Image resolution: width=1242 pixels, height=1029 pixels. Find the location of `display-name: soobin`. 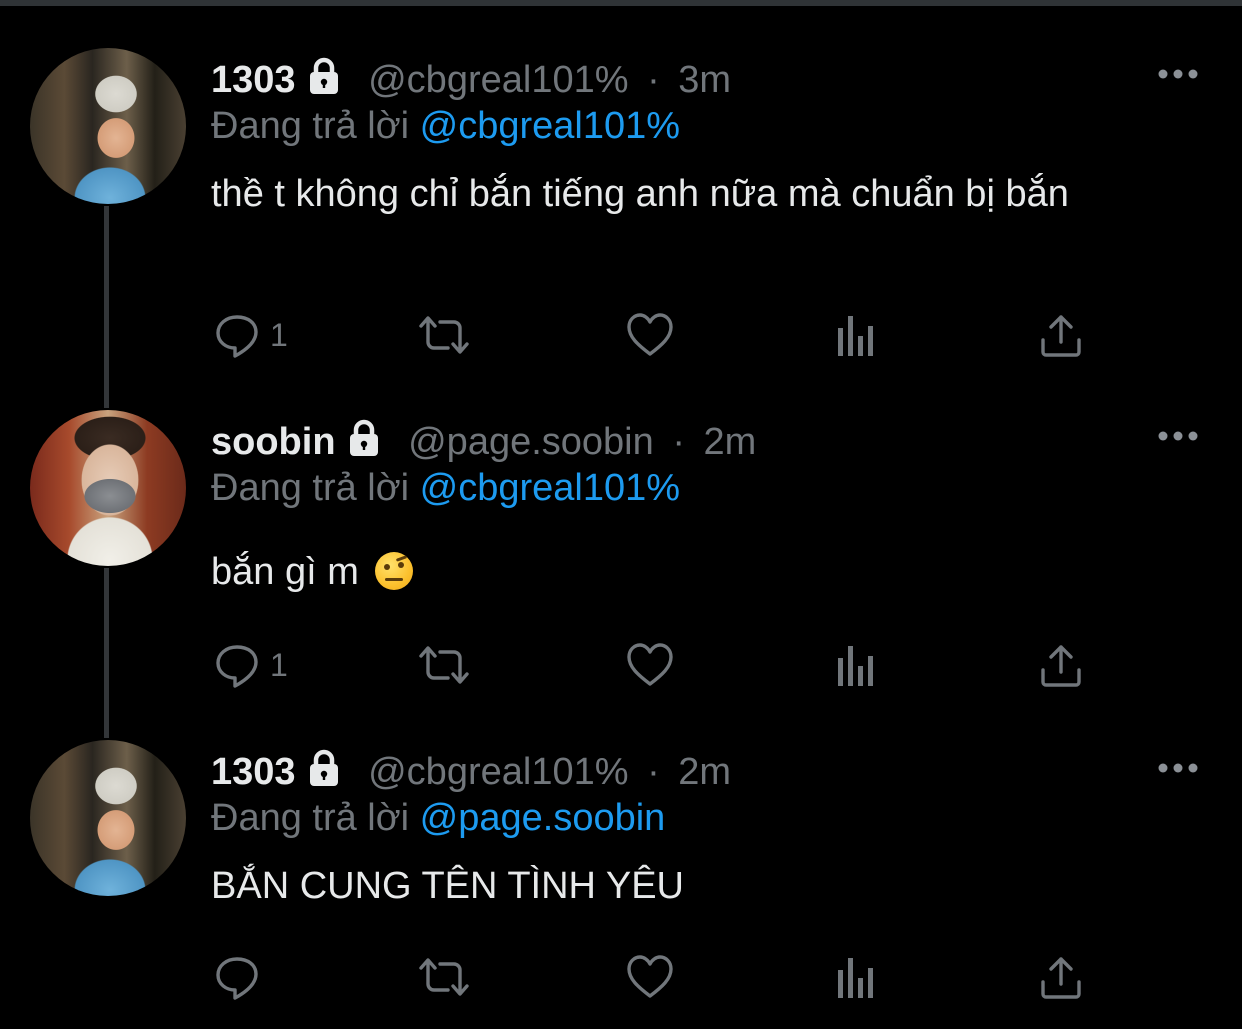

display-name: soobin is located at coordinates (273, 442).